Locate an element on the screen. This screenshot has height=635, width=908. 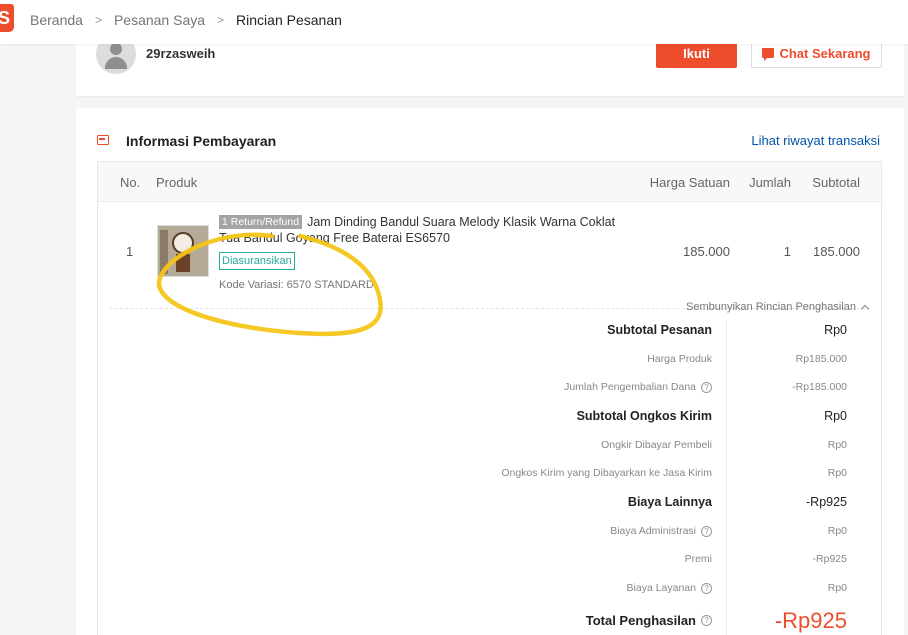
summary-label-text: Premi is located at coordinates (698, 559).